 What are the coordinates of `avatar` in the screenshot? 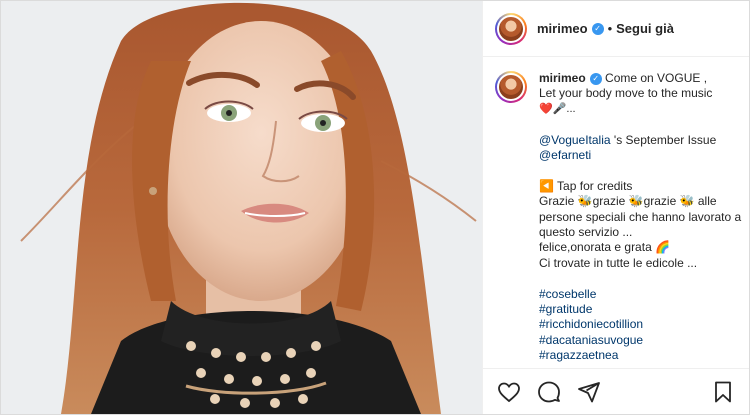 It's located at (511, 28).